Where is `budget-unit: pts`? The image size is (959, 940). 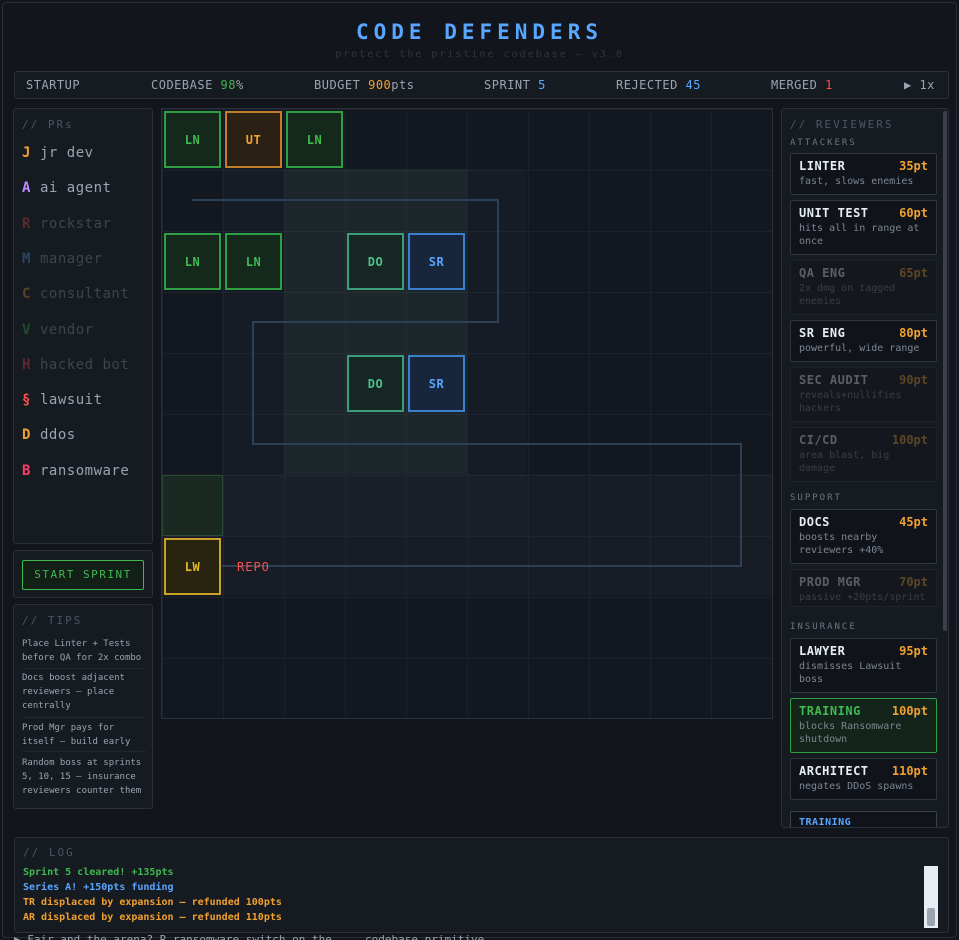 budget-unit: pts is located at coordinates (403, 85).